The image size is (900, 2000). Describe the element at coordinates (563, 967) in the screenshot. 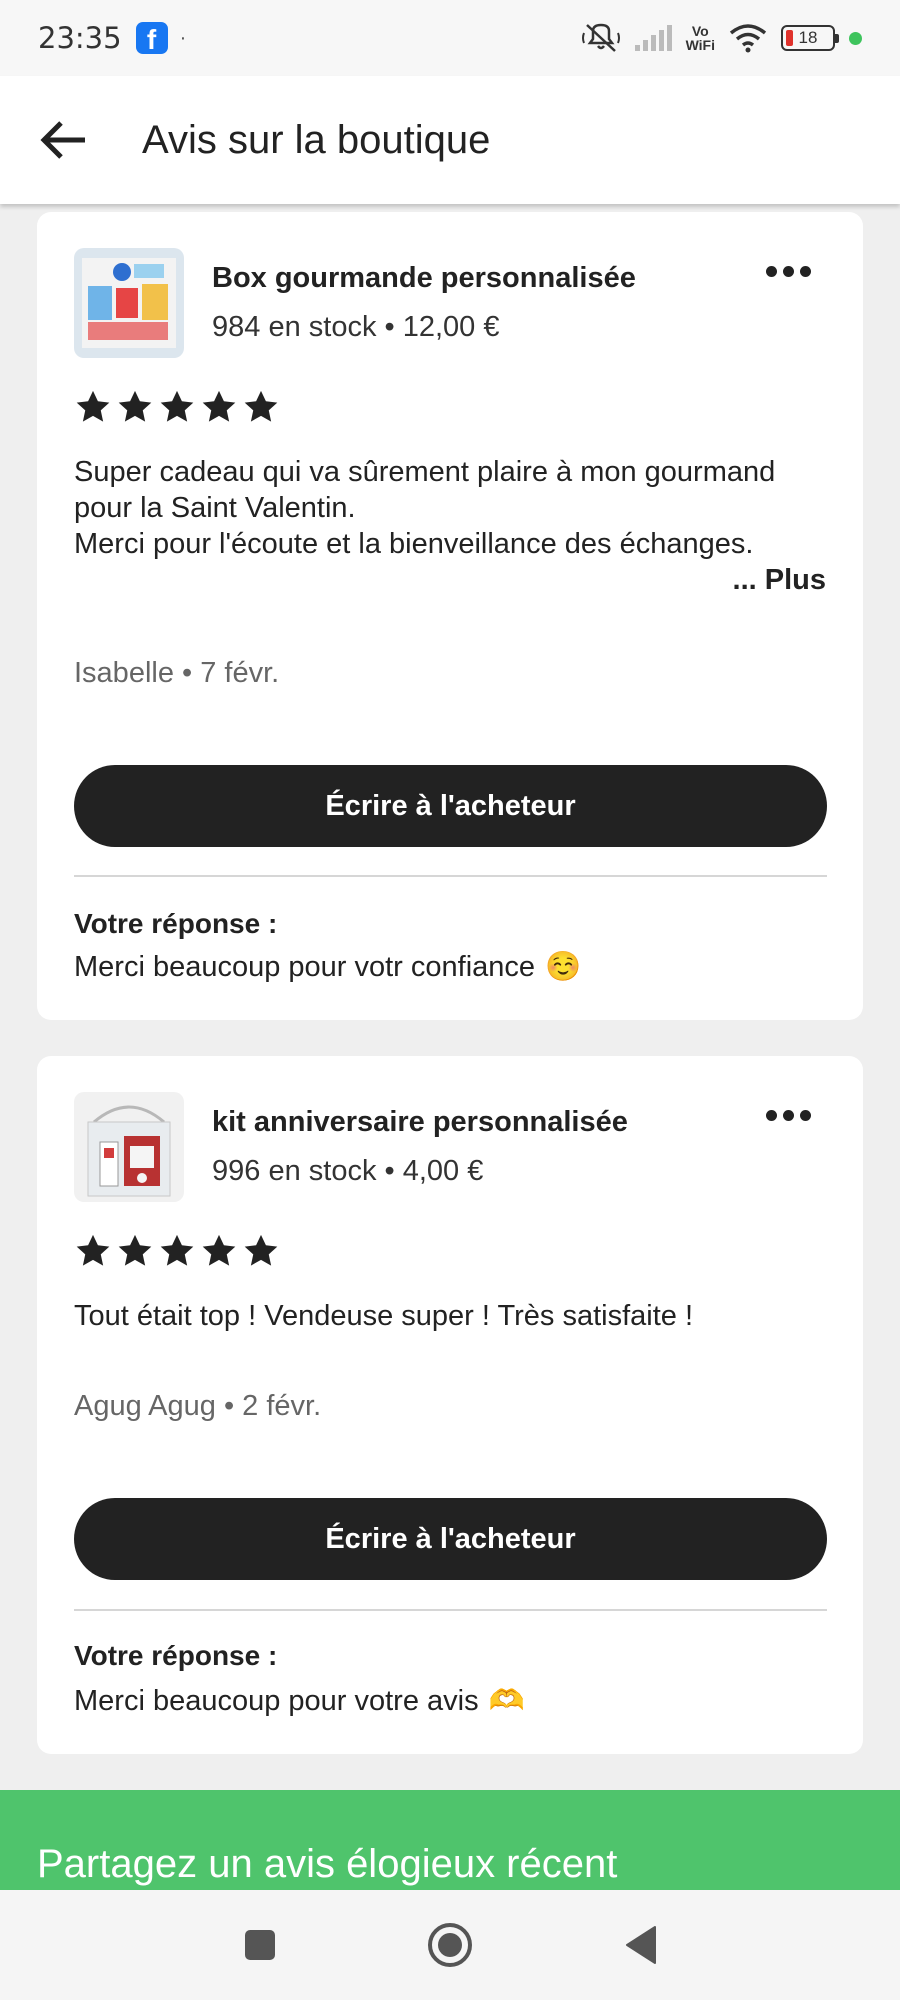

I see `smiling-face-emoji: ☺️` at that location.